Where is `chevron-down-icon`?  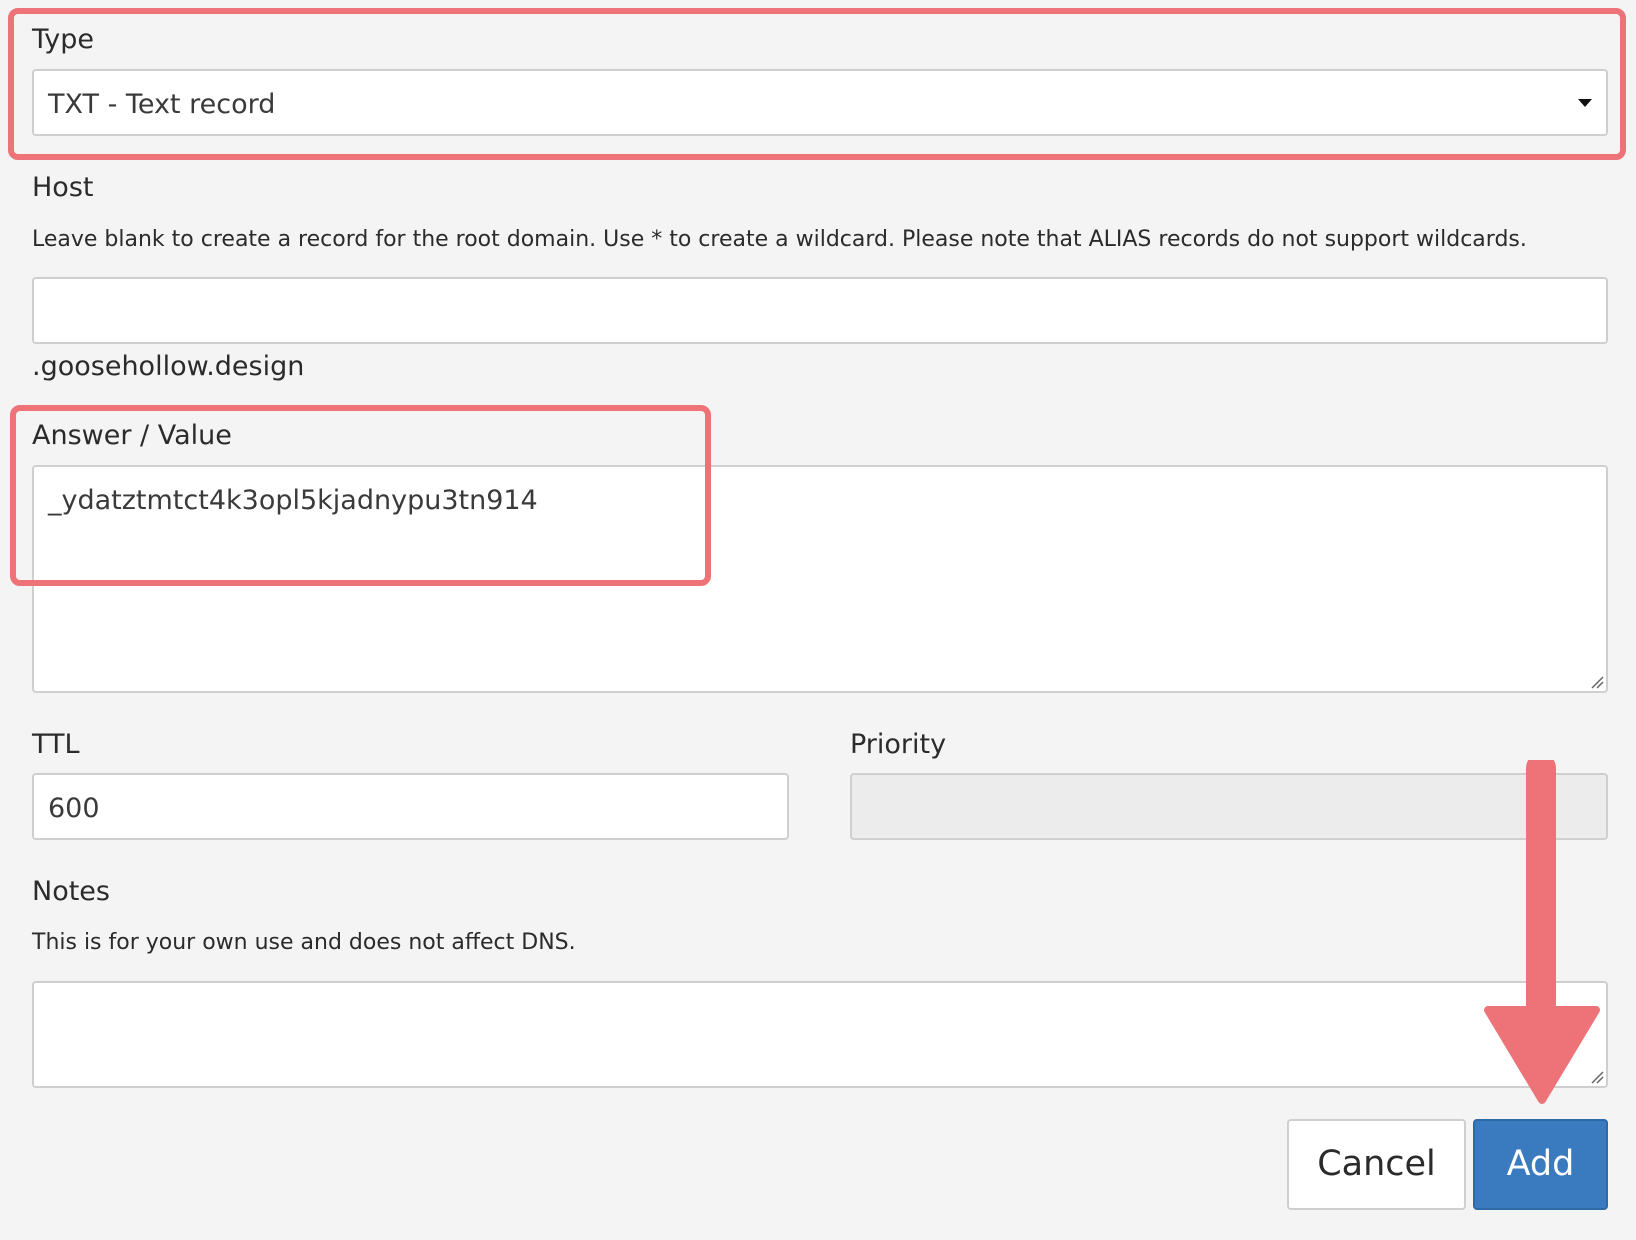 chevron-down-icon is located at coordinates (1585, 103).